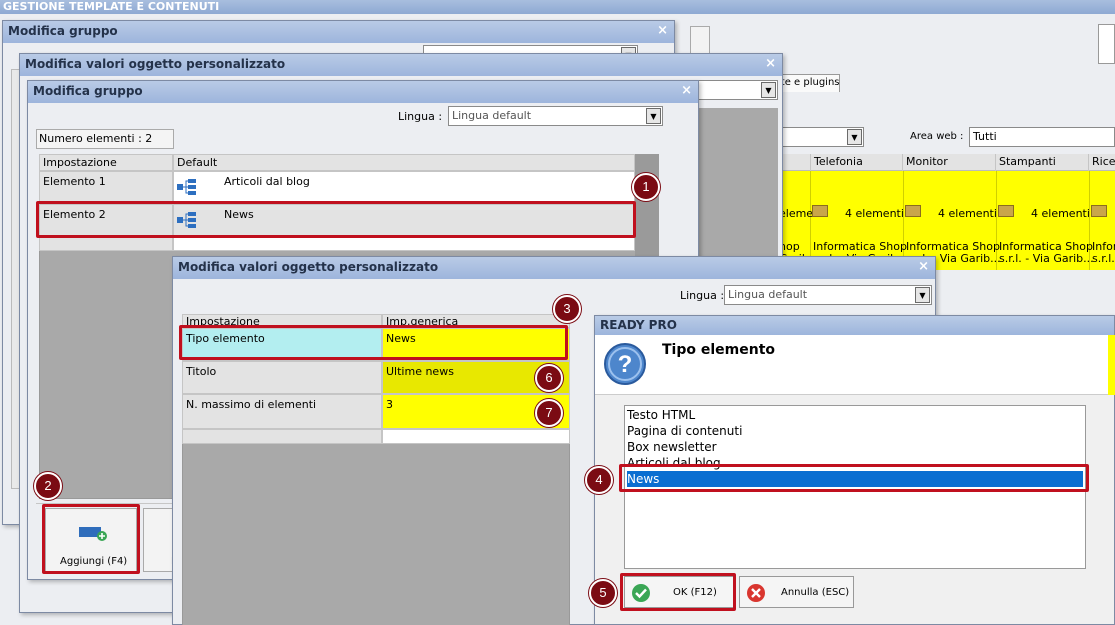 The width and height of the screenshot is (1115, 625). What do you see at coordinates (1103, 258) in the screenshot?
I see `bg-cell-addr: s.r.l.` at bounding box center [1103, 258].